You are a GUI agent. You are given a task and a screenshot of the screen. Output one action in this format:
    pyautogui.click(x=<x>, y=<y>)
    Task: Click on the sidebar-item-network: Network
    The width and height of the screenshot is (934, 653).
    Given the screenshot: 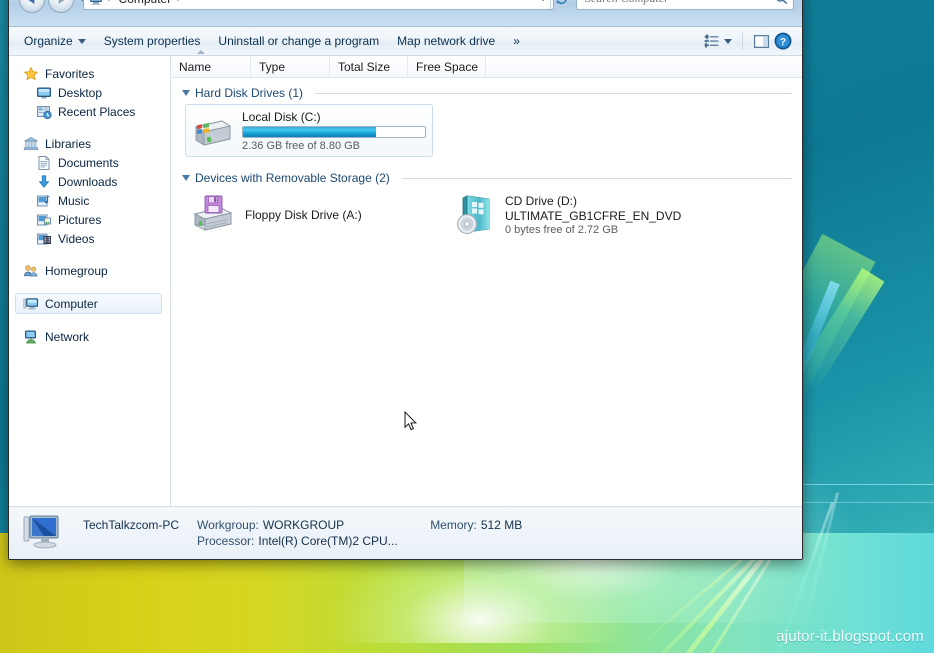 What is the action you would take?
    pyautogui.click(x=89, y=336)
    